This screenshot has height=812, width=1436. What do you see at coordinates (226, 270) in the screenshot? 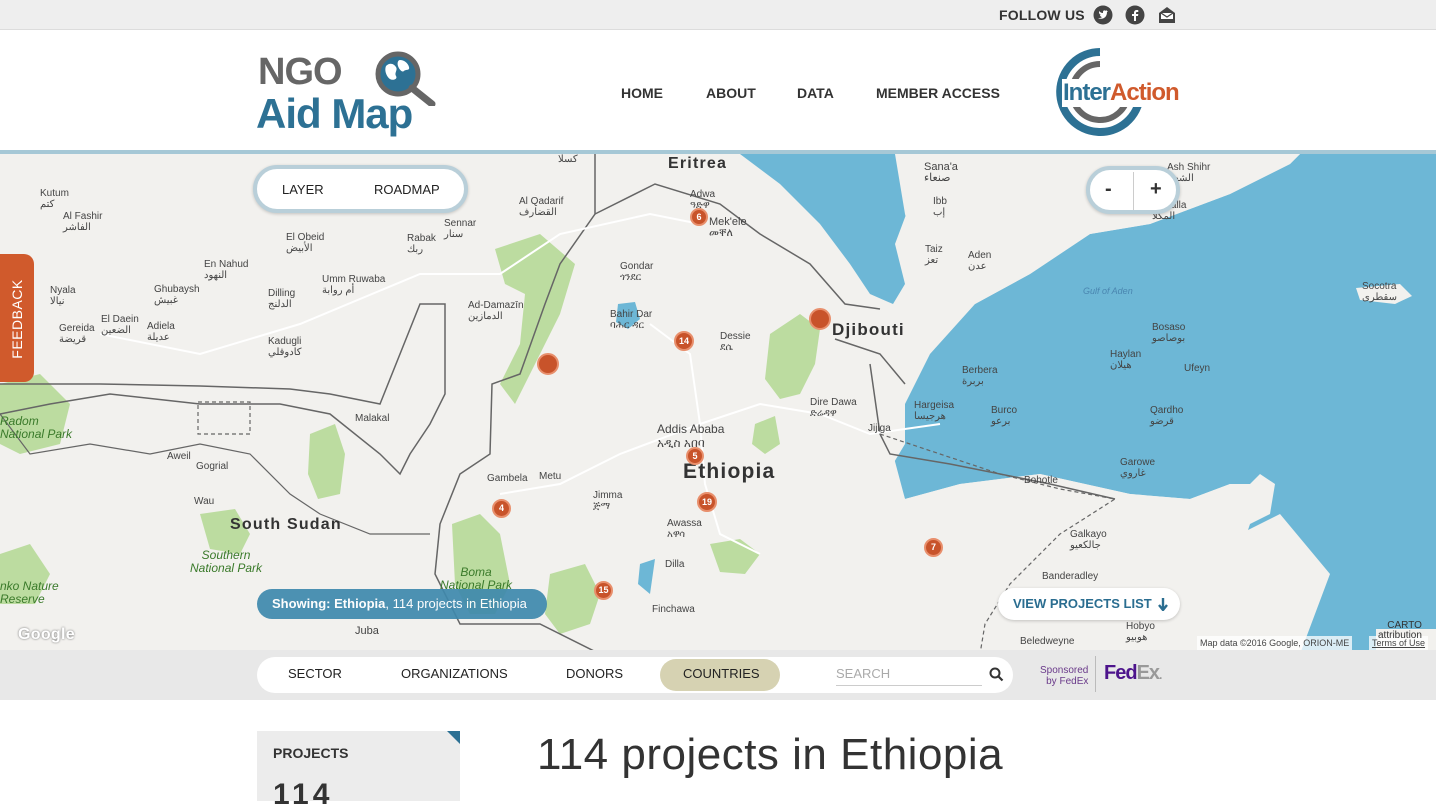
I see `city-label: En Nahud النهود` at bounding box center [226, 270].